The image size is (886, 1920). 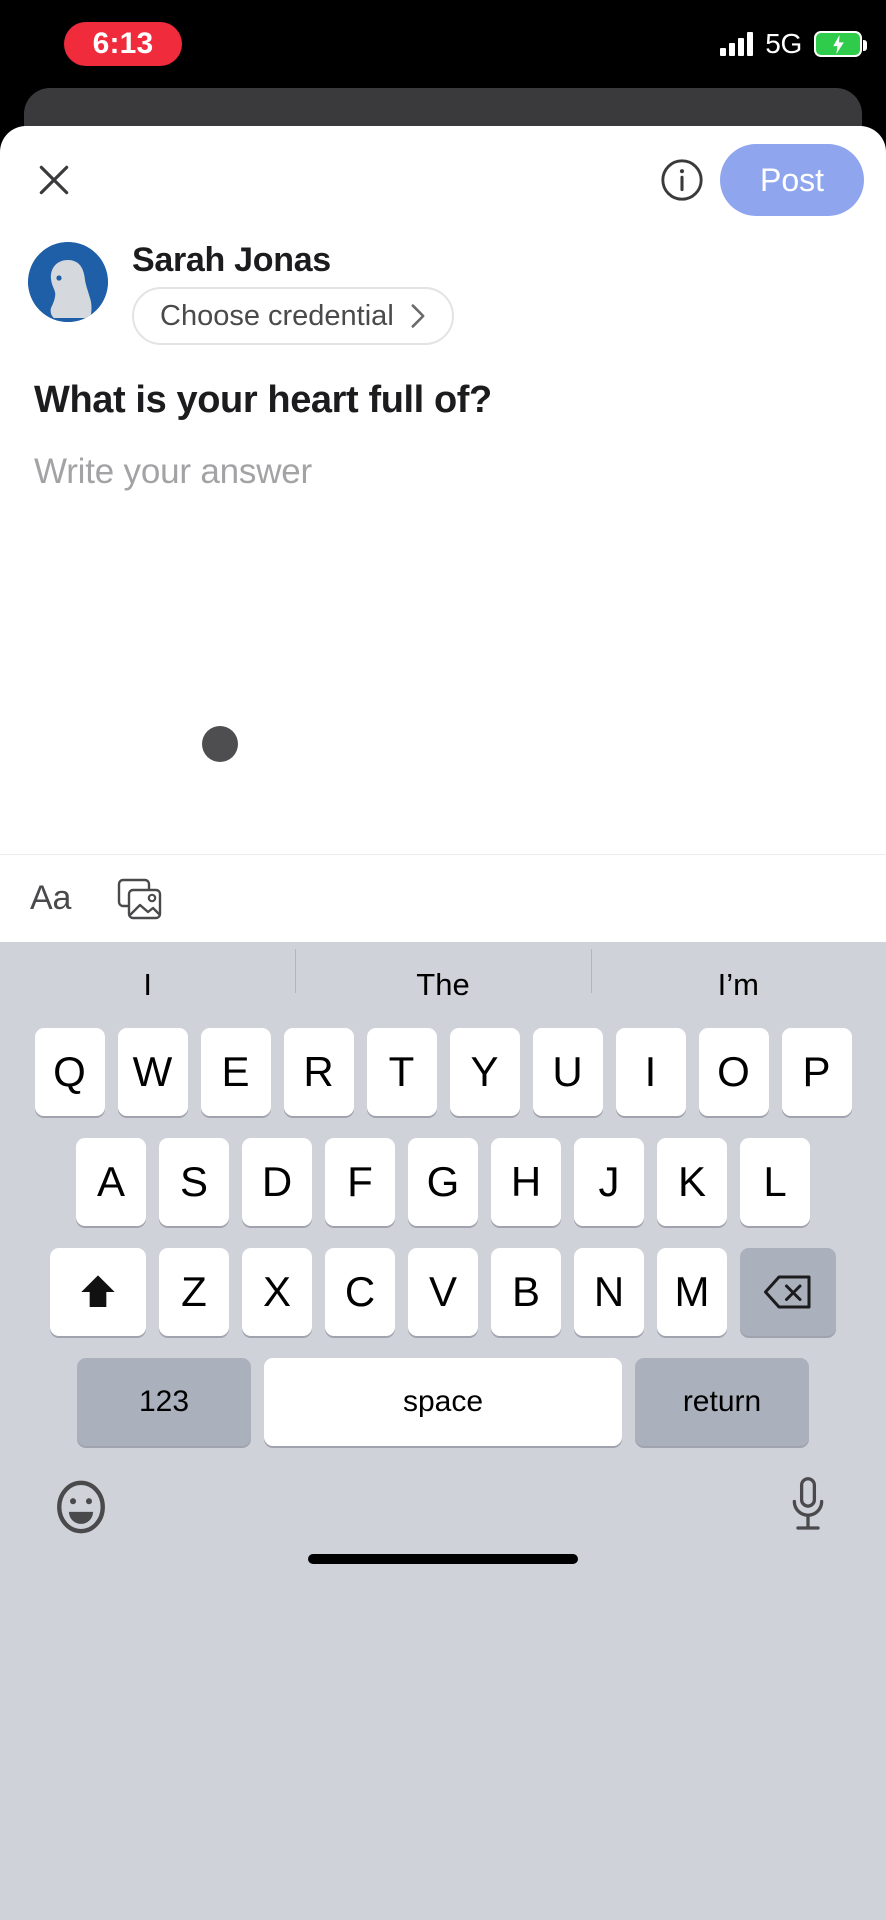 What do you see at coordinates (164, 1402) in the screenshot?
I see `numeric-key: 123` at bounding box center [164, 1402].